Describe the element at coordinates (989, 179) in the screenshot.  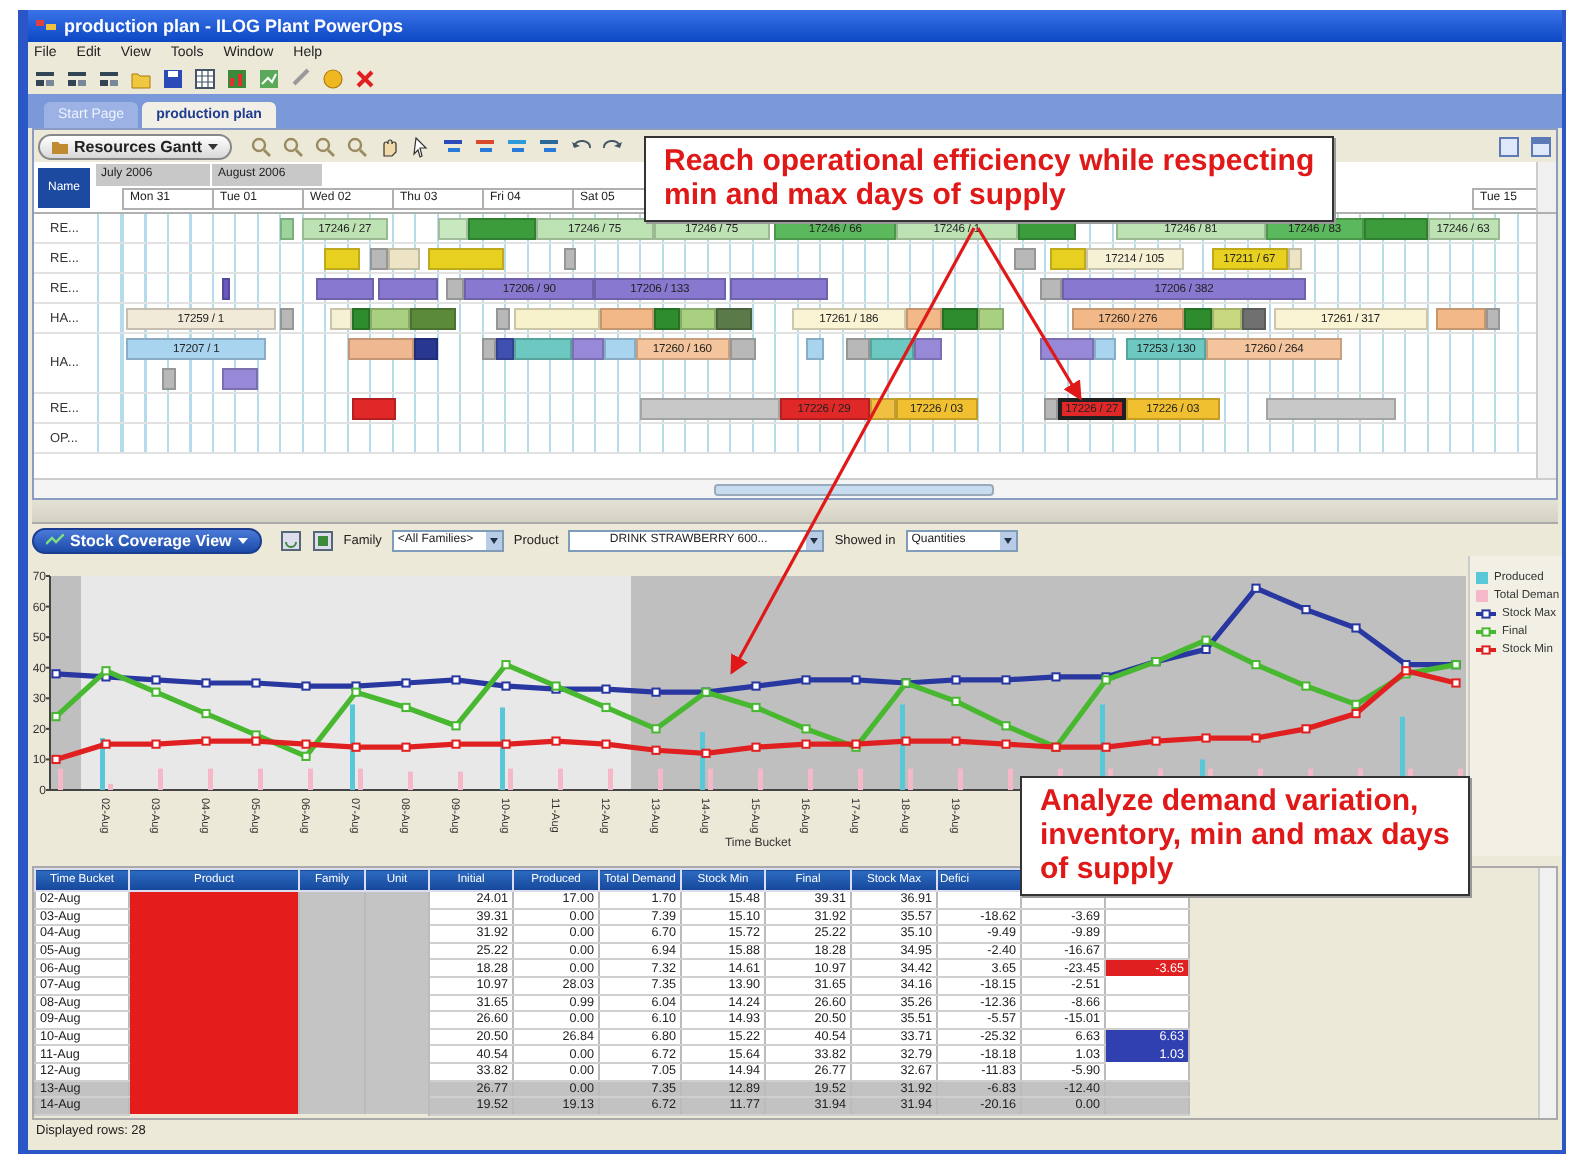
I see `callout-text: Reach operational efficiency while respecting min and max days of supply` at that location.